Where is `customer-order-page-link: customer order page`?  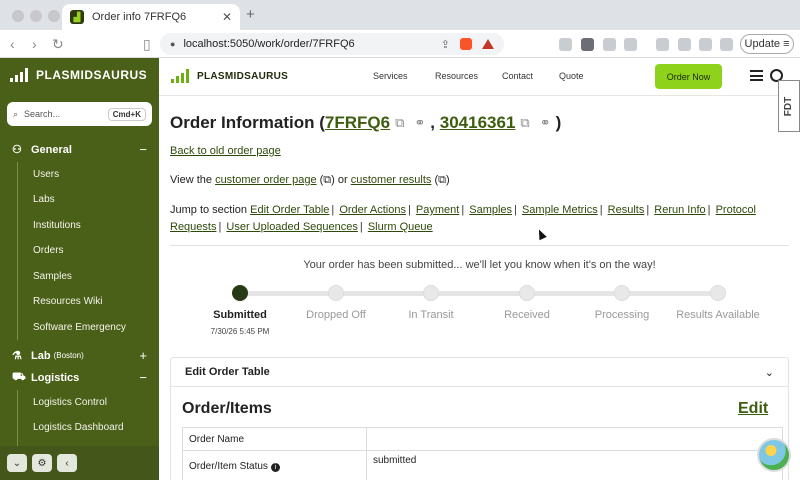 customer-order-page-link: customer order page is located at coordinates (266, 180).